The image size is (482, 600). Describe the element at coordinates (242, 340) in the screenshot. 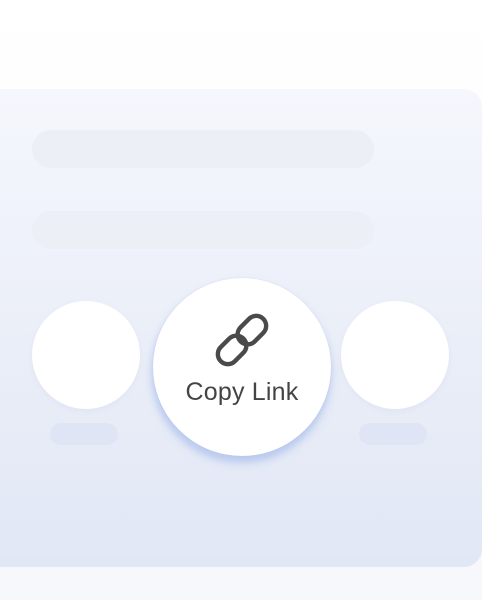

I see `link-icon` at that location.